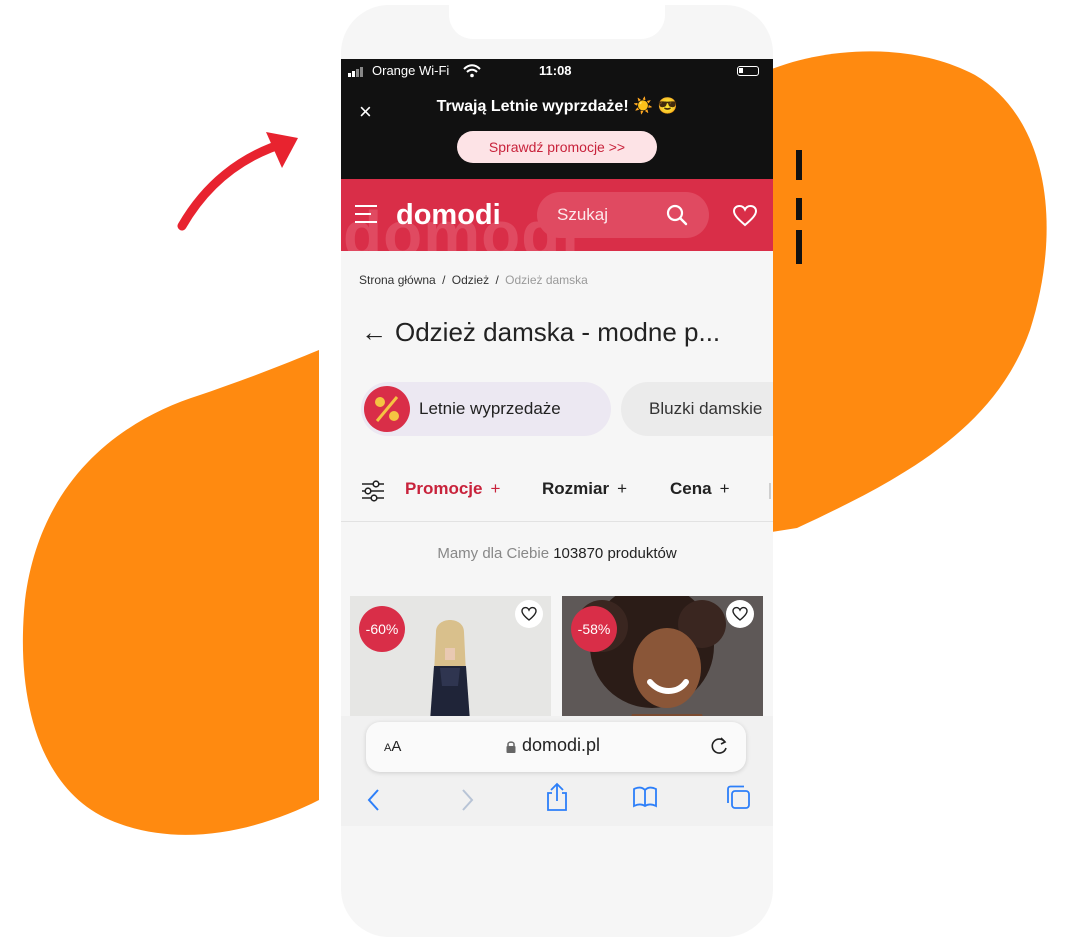 Image resolution: width=1072 pixels, height=937 pixels. Describe the element at coordinates (770, 491) in the screenshot. I see `filter-overflow-divider` at that location.